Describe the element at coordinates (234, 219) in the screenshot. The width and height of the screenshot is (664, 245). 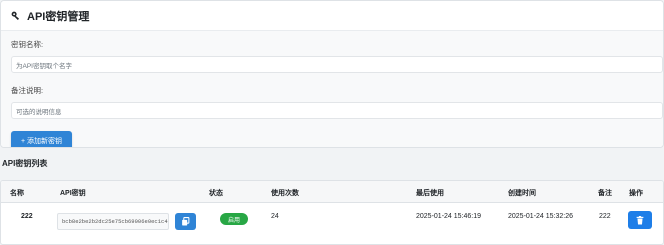
I see `status-badge: 启用` at that location.